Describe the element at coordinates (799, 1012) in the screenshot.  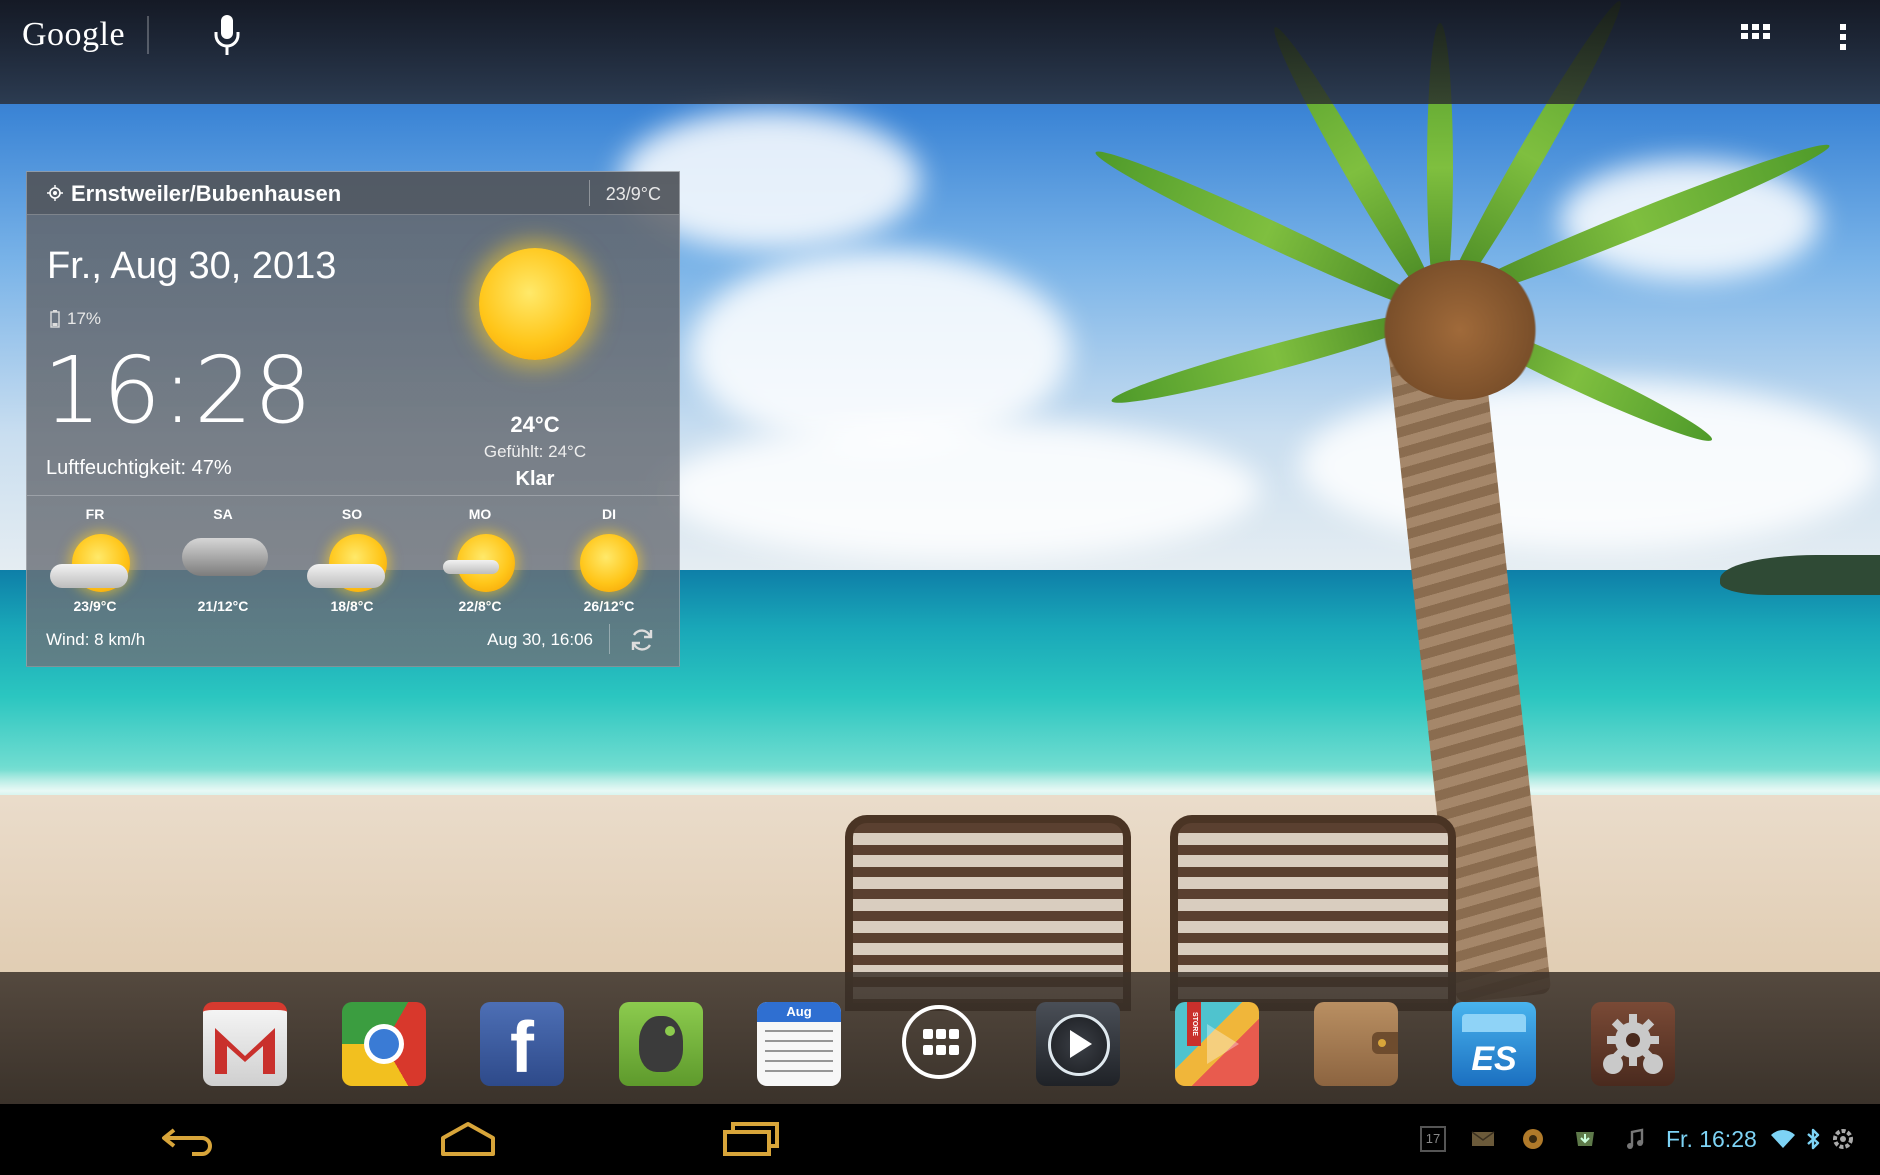
I see `calendar-month: Aug` at that location.